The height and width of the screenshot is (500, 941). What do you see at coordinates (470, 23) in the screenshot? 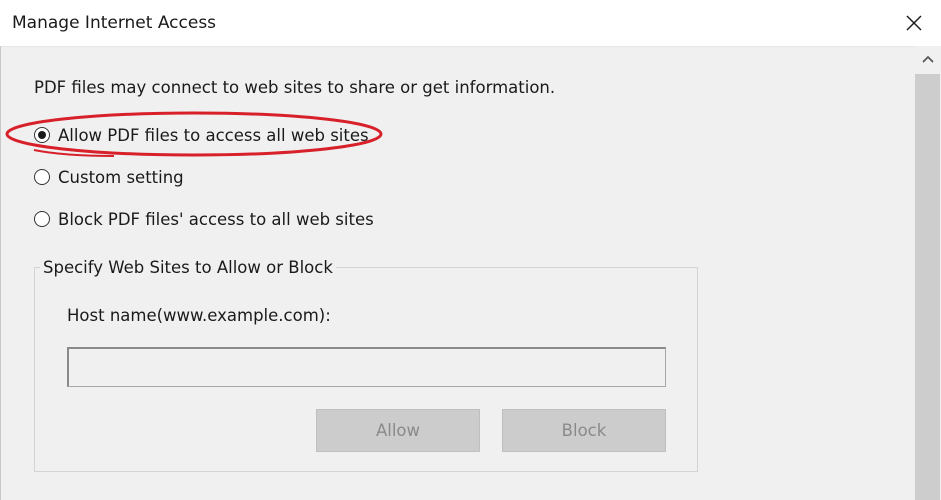
I see `title-bar: Manage Internet Access` at bounding box center [470, 23].